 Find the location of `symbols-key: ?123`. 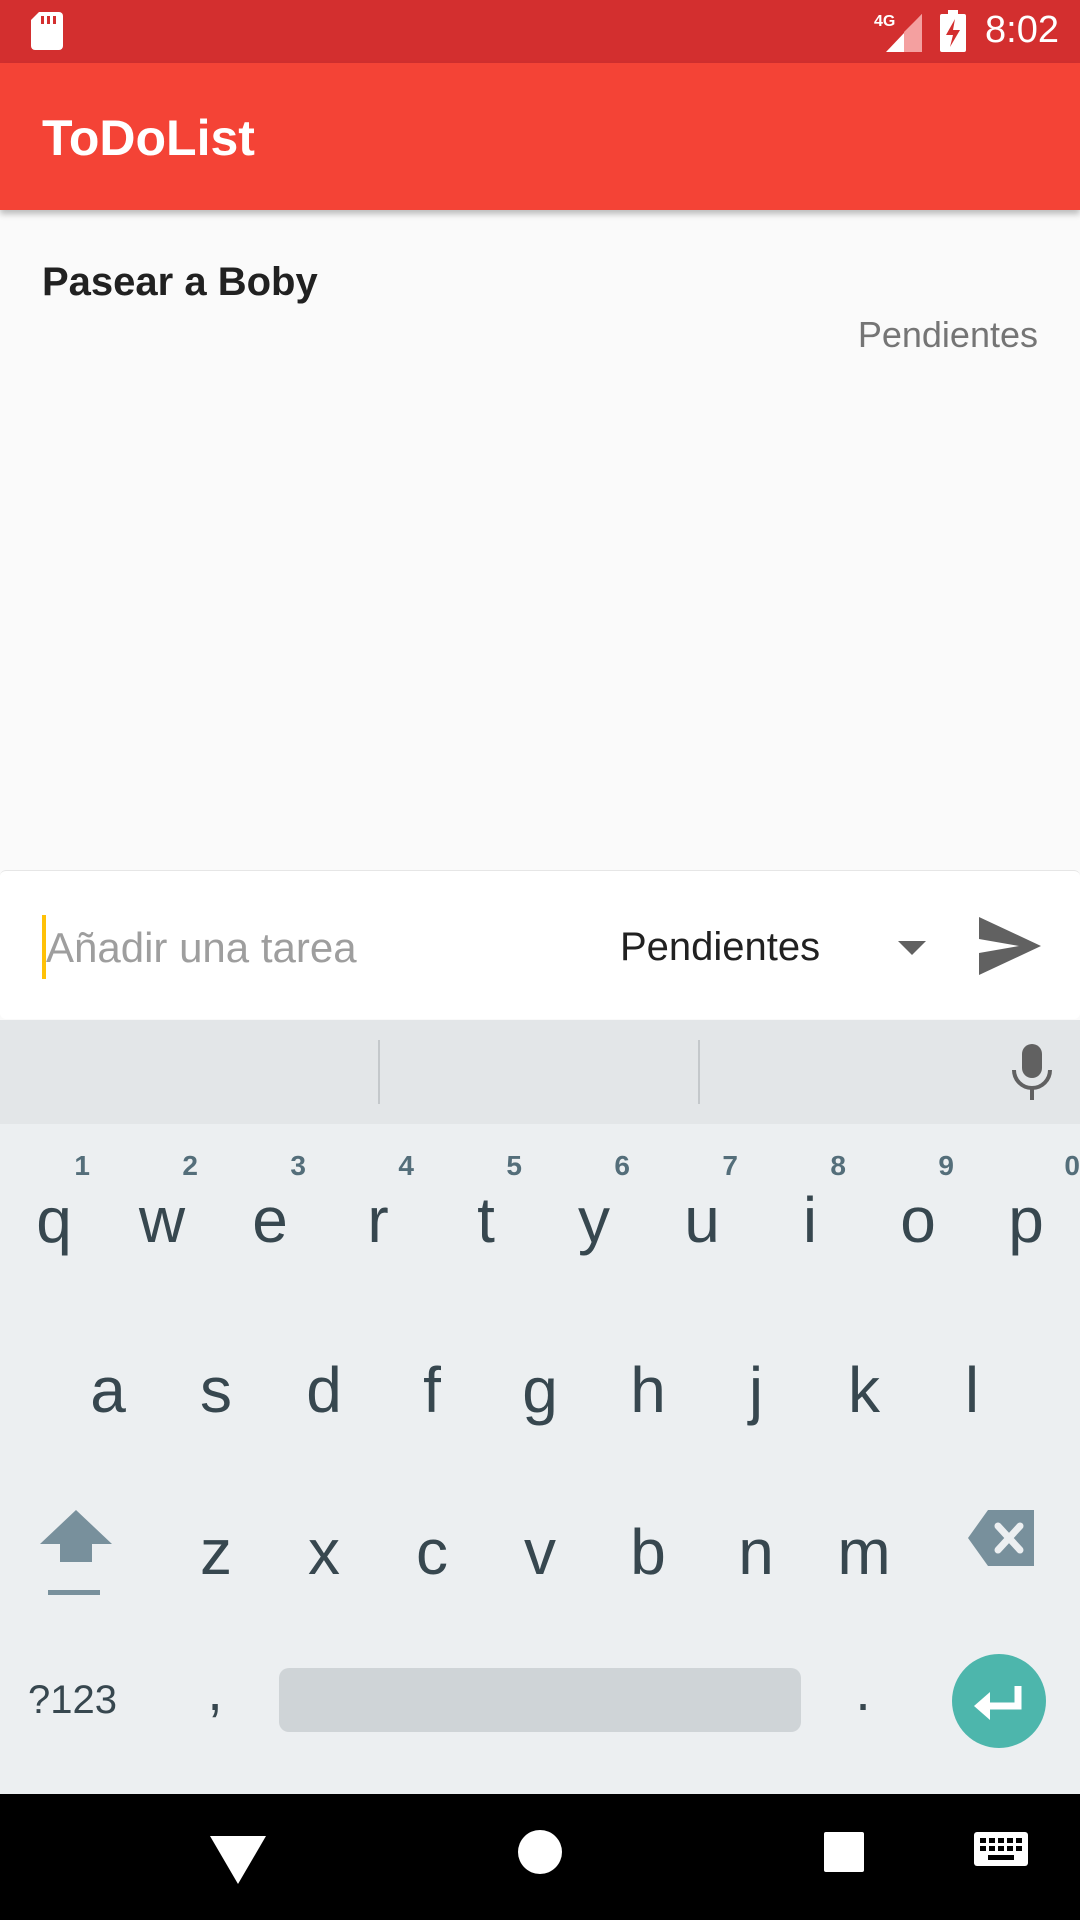

symbols-key: ?123 is located at coordinates (83, 1700).